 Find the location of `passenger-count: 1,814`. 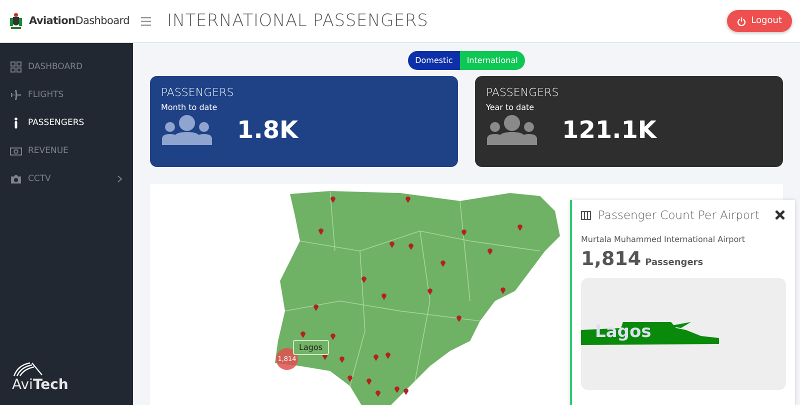

passenger-count: 1,814 is located at coordinates (611, 259).